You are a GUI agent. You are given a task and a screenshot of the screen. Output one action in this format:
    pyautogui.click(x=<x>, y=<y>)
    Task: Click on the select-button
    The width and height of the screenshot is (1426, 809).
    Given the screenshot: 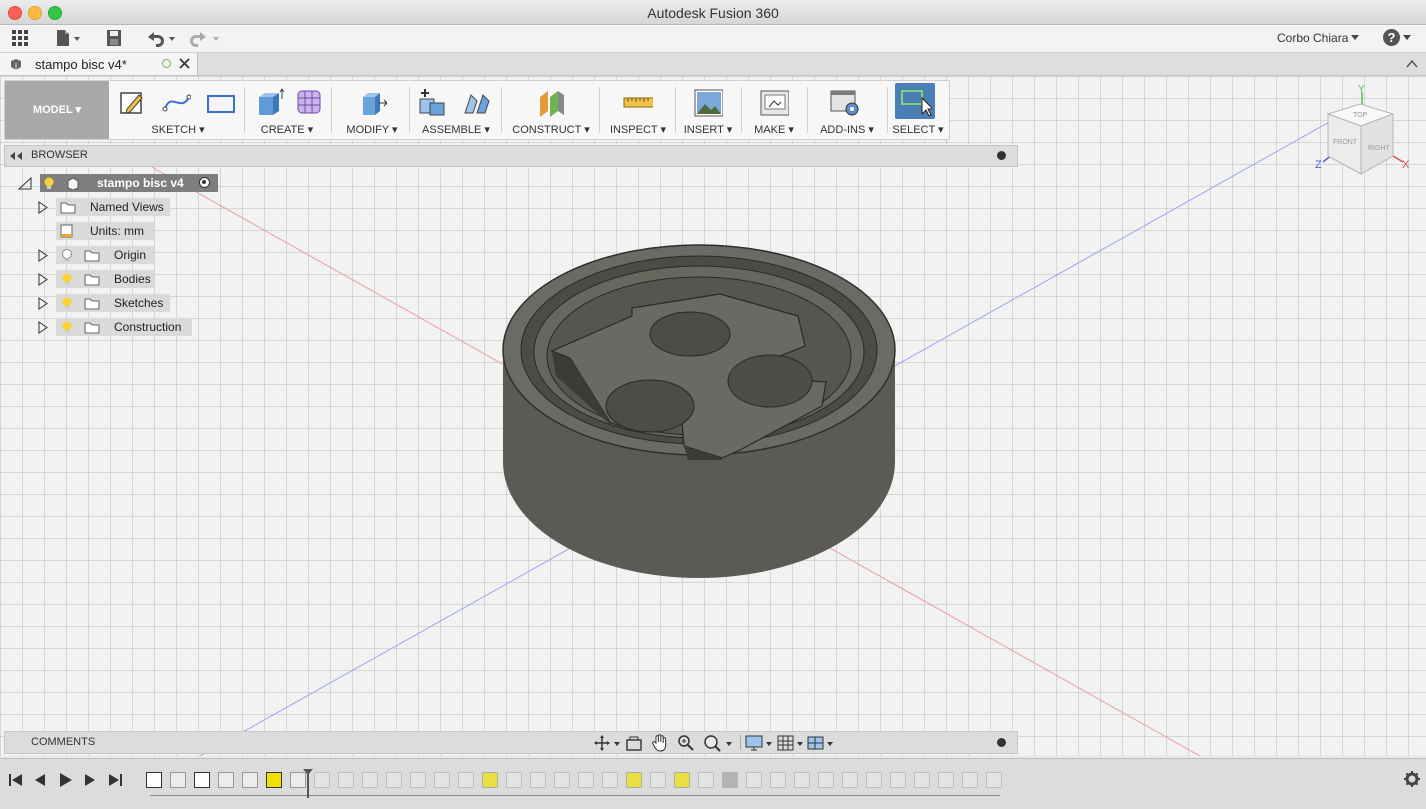 What is the action you would take?
    pyautogui.click(x=915, y=101)
    